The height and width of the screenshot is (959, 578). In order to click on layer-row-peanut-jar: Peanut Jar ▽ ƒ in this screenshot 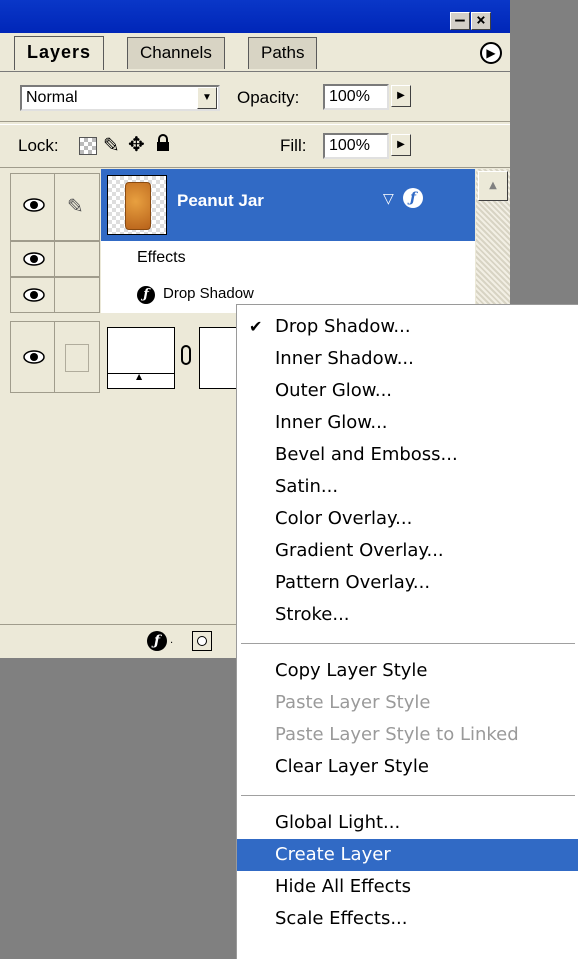, I will do `click(288, 205)`.